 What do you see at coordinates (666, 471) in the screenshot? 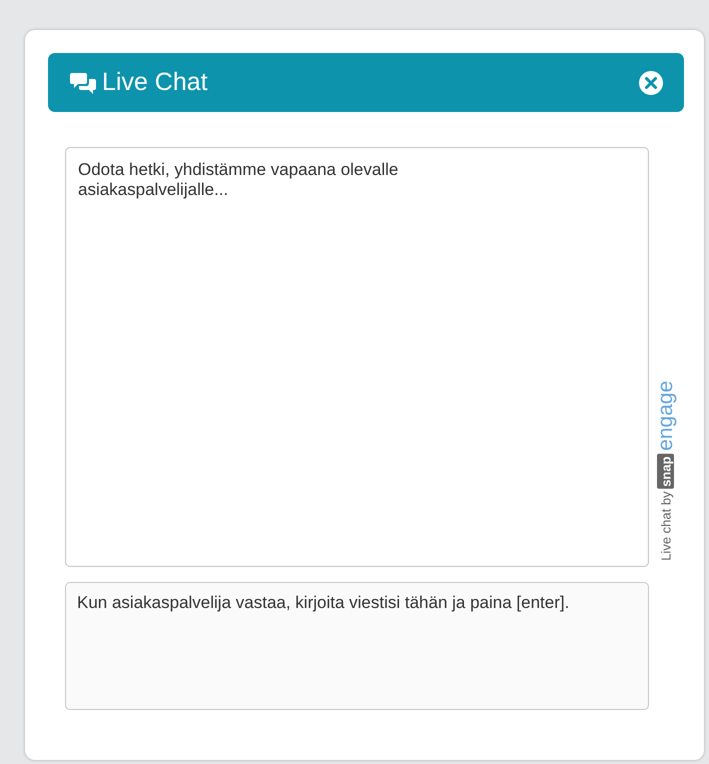
I see `logo-label: snap` at bounding box center [666, 471].